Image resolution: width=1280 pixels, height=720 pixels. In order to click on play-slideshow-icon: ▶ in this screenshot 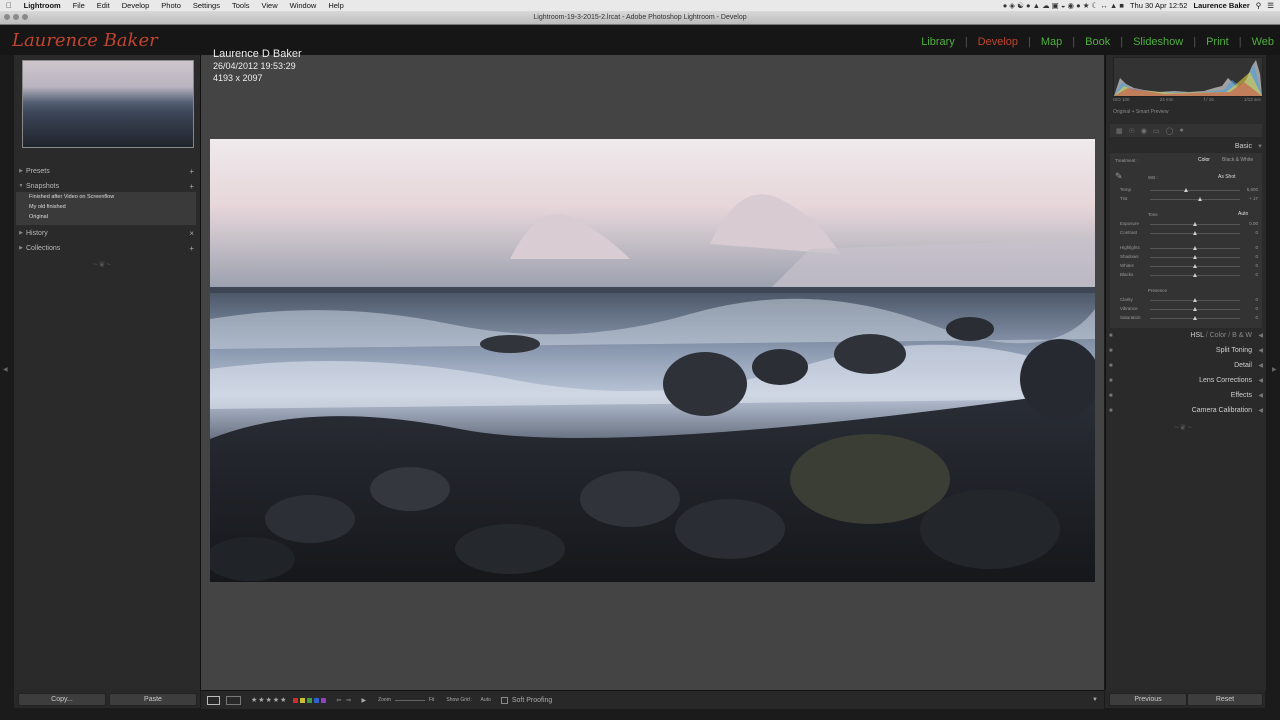, I will do `click(363, 700)`.